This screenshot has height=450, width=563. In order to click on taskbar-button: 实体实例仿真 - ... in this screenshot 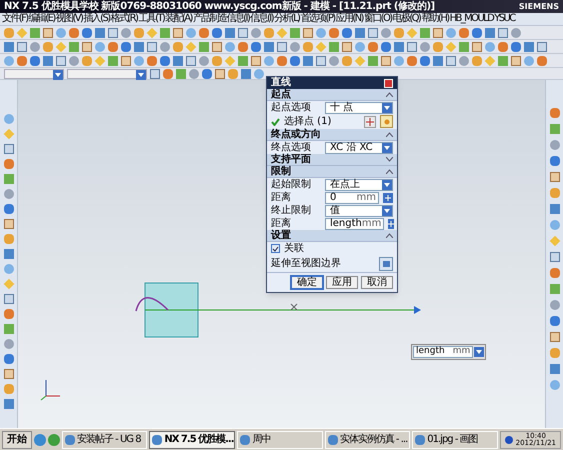, I will do `click(367, 439)`.